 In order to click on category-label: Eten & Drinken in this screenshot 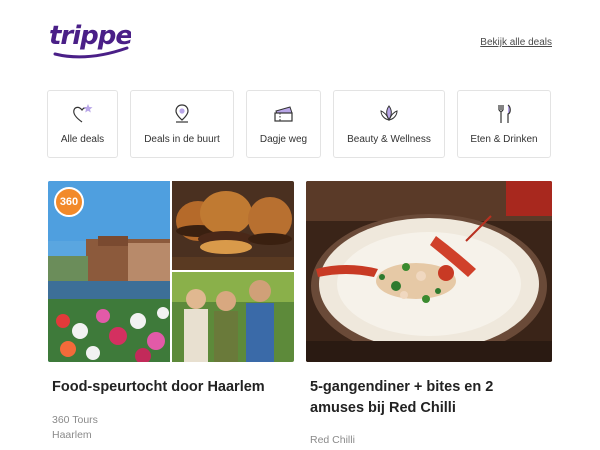, I will do `click(504, 139)`.